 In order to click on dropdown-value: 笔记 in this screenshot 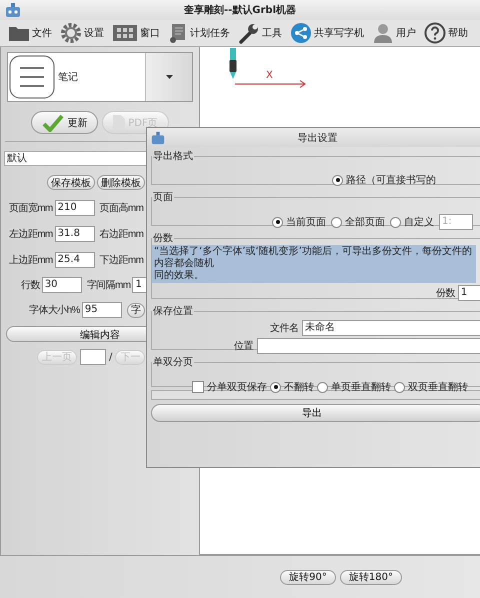, I will do `click(68, 77)`.